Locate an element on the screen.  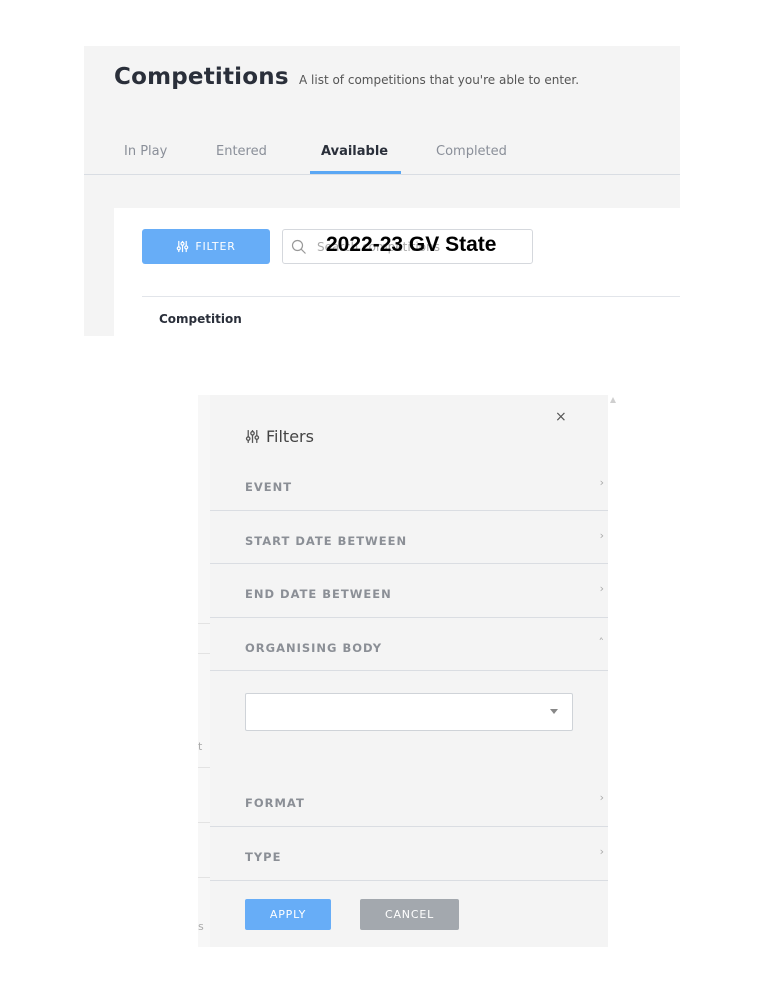
filter-section-format: FORMAT › is located at coordinates (409, 799).